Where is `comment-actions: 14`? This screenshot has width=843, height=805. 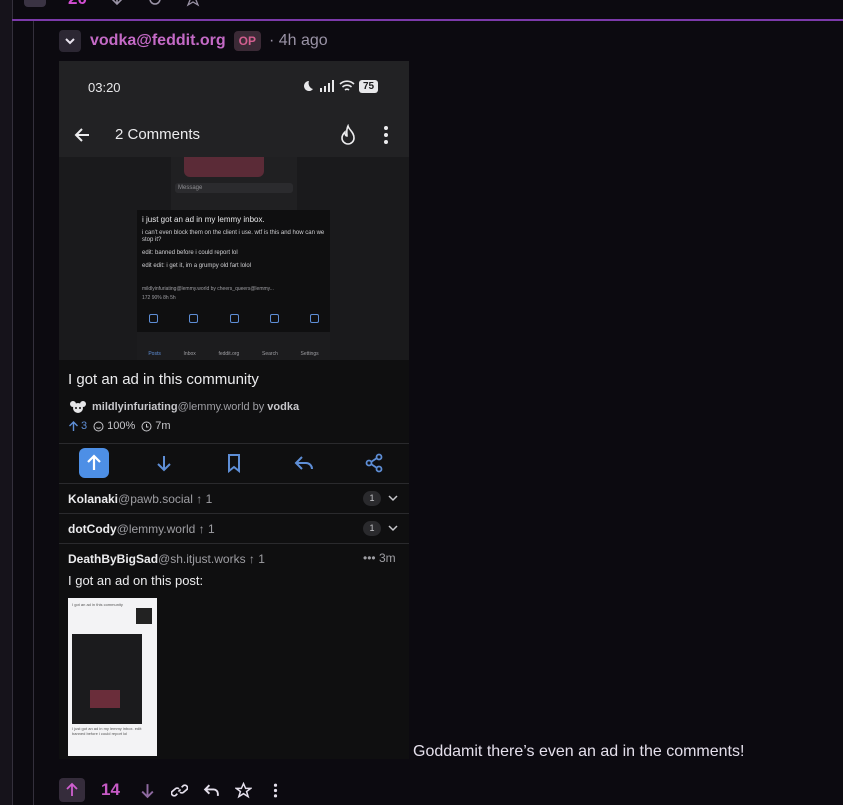
comment-actions: 14 is located at coordinates (172, 790).